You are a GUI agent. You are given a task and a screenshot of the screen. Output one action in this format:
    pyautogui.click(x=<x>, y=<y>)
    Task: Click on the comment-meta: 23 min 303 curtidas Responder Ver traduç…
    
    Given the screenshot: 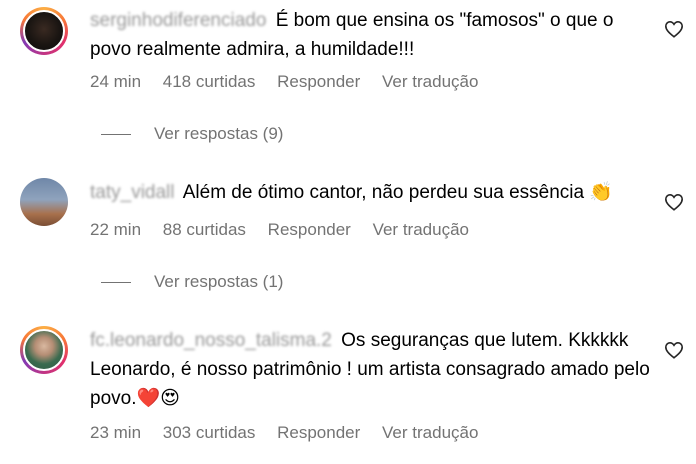 What is the action you would take?
    pyautogui.click(x=292, y=433)
    